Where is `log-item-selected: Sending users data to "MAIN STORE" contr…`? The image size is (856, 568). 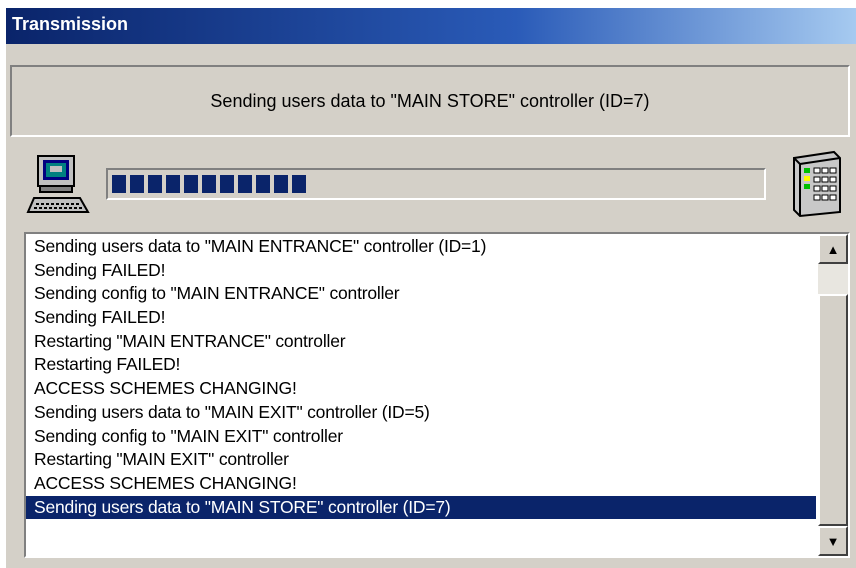
log-item-selected: Sending users data to "MAIN STORE" contr… is located at coordinates (421, 507).